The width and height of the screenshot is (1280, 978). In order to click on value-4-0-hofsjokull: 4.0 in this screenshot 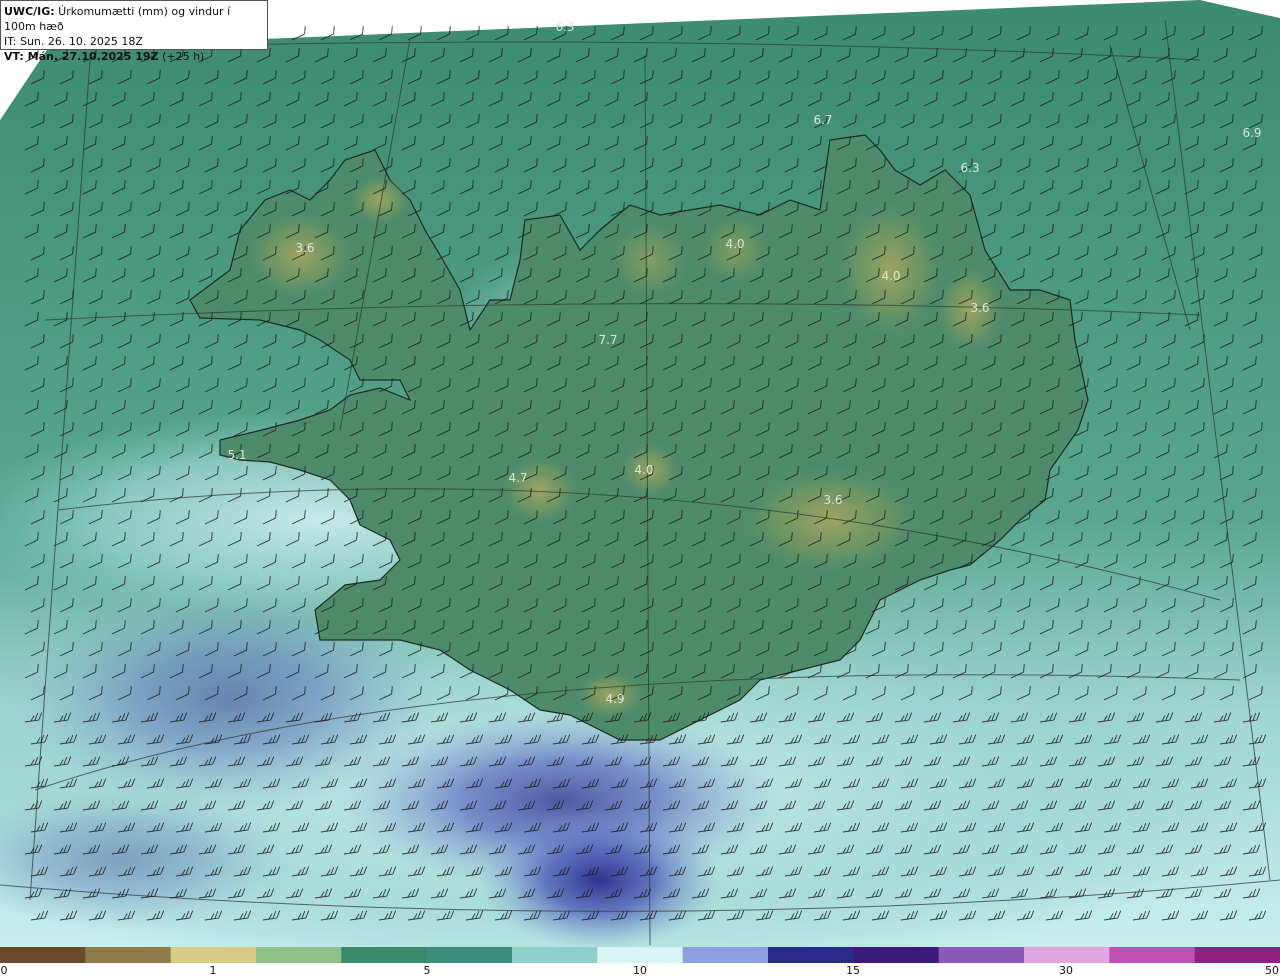, I will do `click(643, 470)`.